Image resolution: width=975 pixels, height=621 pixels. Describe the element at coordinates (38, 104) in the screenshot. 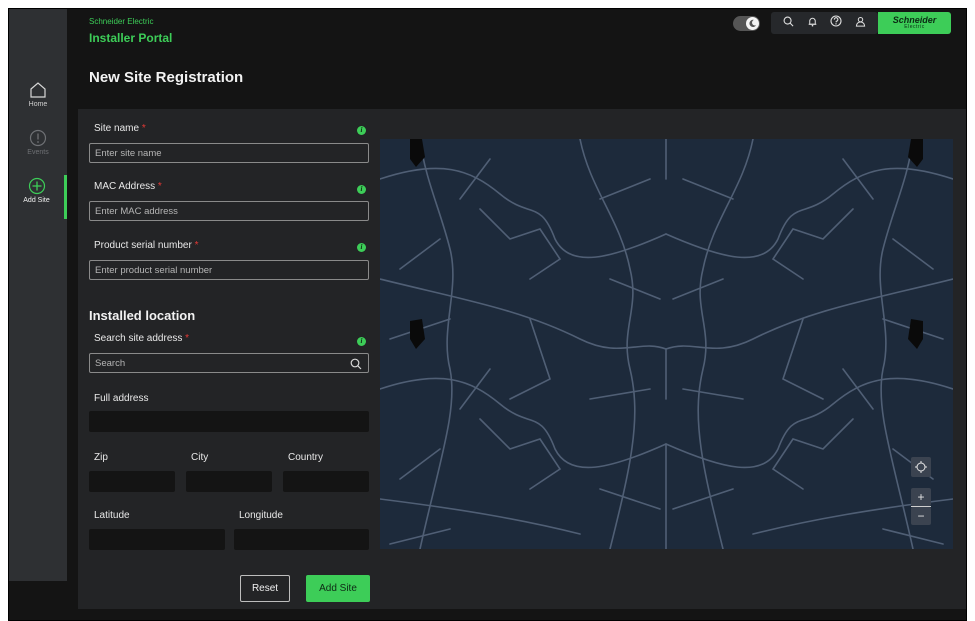

I see `sidebar-item-label: Home` at that location.